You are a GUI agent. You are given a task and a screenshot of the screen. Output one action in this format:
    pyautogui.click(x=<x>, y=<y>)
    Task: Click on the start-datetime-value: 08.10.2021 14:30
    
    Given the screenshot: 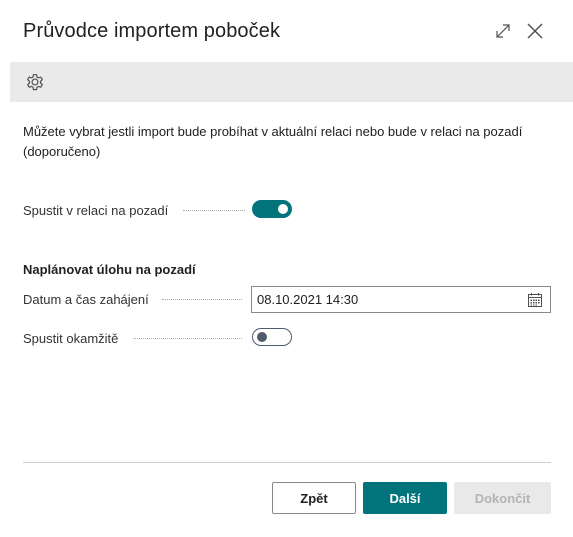 What is the action you would take?
    pyautogui.click(x=308, y=299)
    